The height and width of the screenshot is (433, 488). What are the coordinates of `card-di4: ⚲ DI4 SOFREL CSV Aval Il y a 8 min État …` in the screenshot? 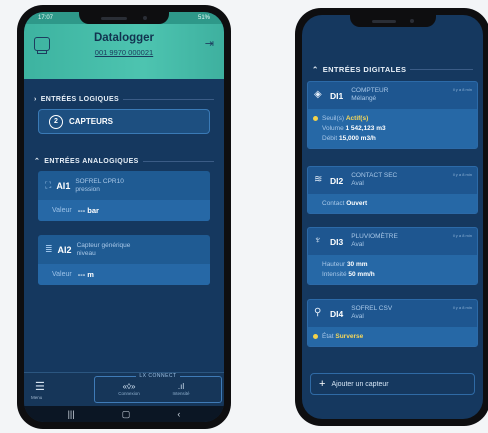 It's located at (392, 323).